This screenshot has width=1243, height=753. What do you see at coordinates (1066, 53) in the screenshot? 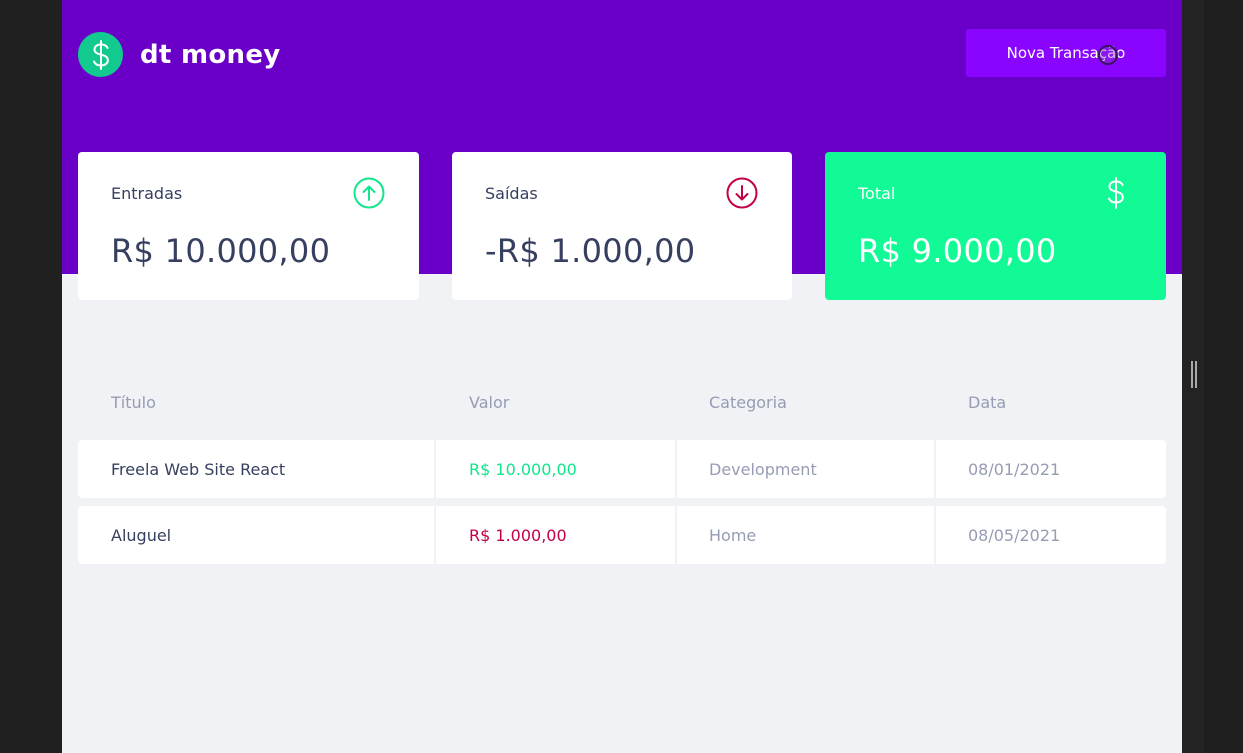
I see `new-transaction-button: Nova Transação` at bounding box center [1066, 53].